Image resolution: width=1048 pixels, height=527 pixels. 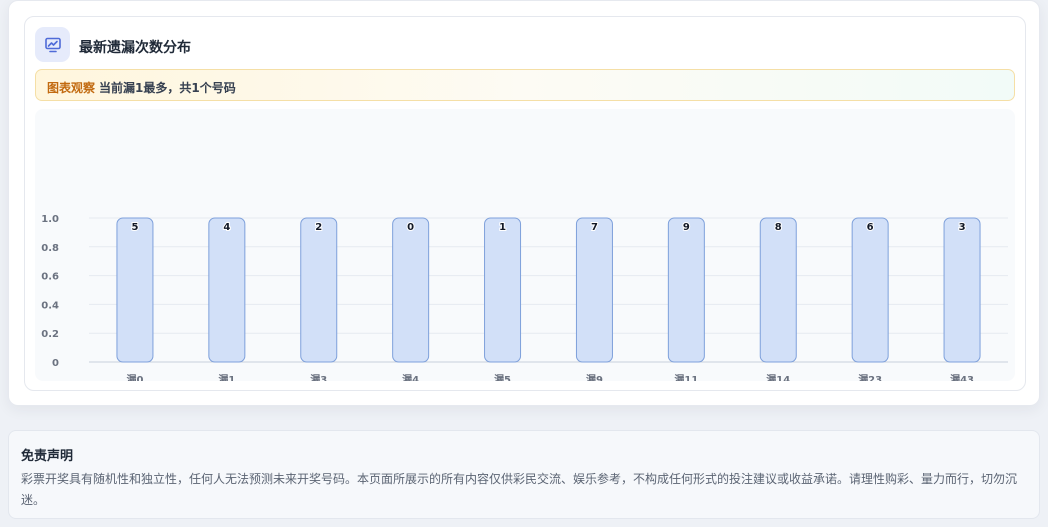 I want to click on x-tick-label: 漏3, so click(x=318, y=377).